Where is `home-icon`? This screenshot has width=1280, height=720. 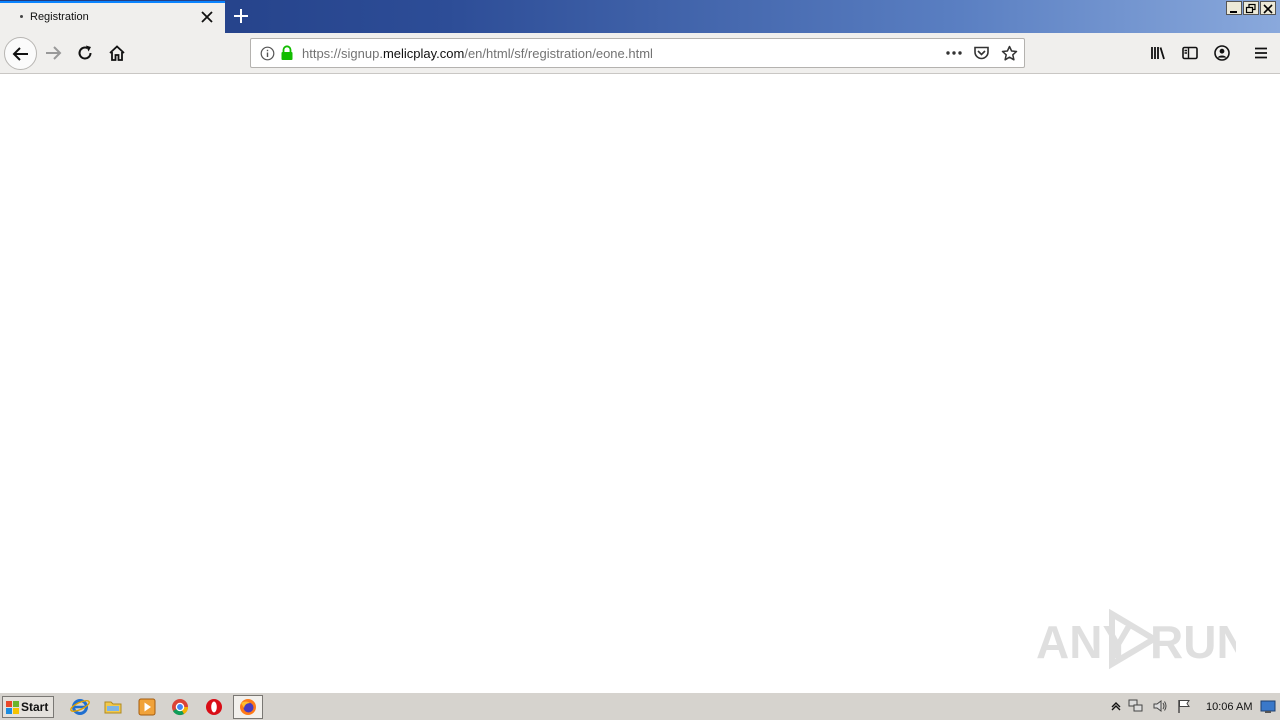 home-icon is located at coordinates (117, 53).